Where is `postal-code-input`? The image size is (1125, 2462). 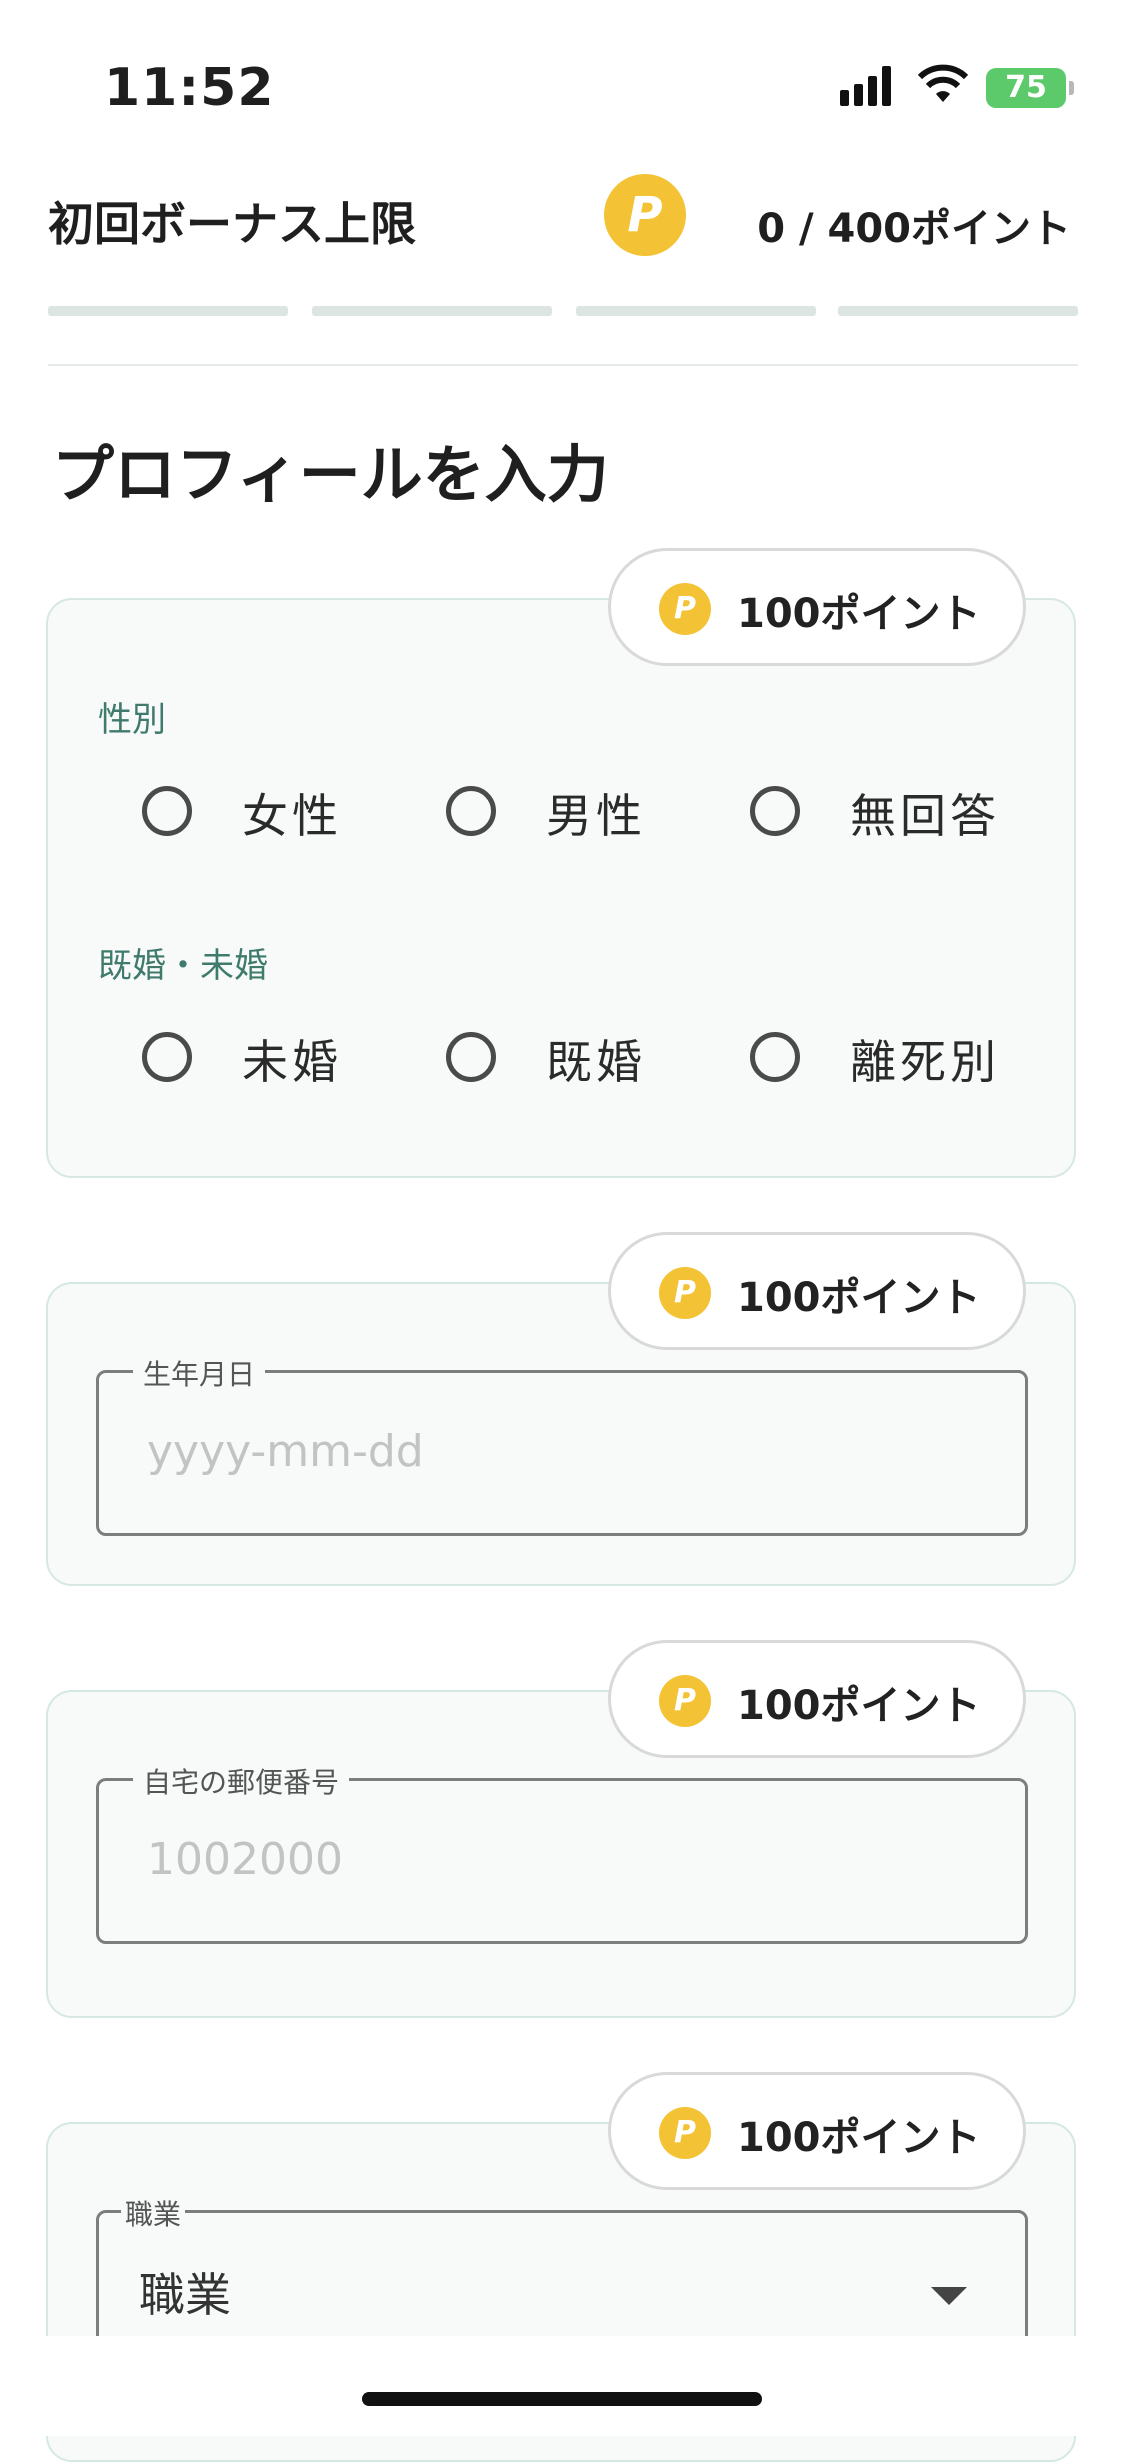 postal-code-input is located at coordinates (557, 1859).